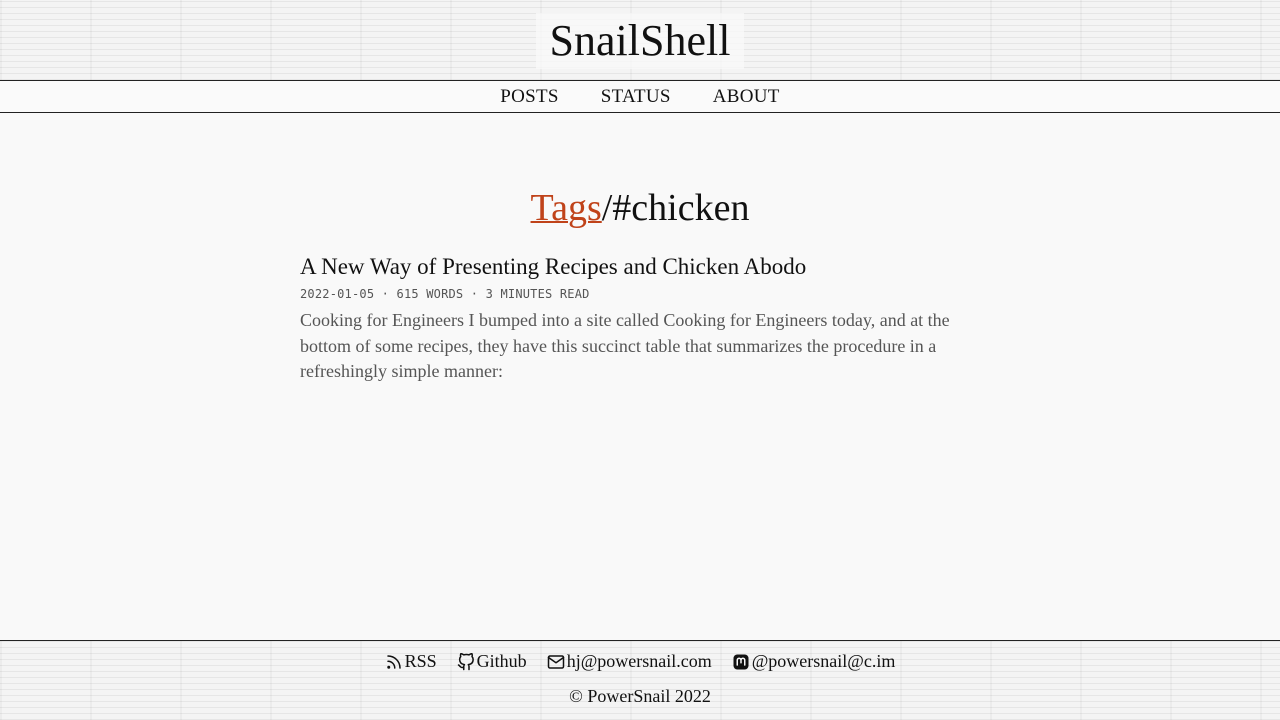 The image size is (1280, 720). Describe the element at coordinates (529, 97) in the screenshot. I see `nav-posts: POSTS` at that location.